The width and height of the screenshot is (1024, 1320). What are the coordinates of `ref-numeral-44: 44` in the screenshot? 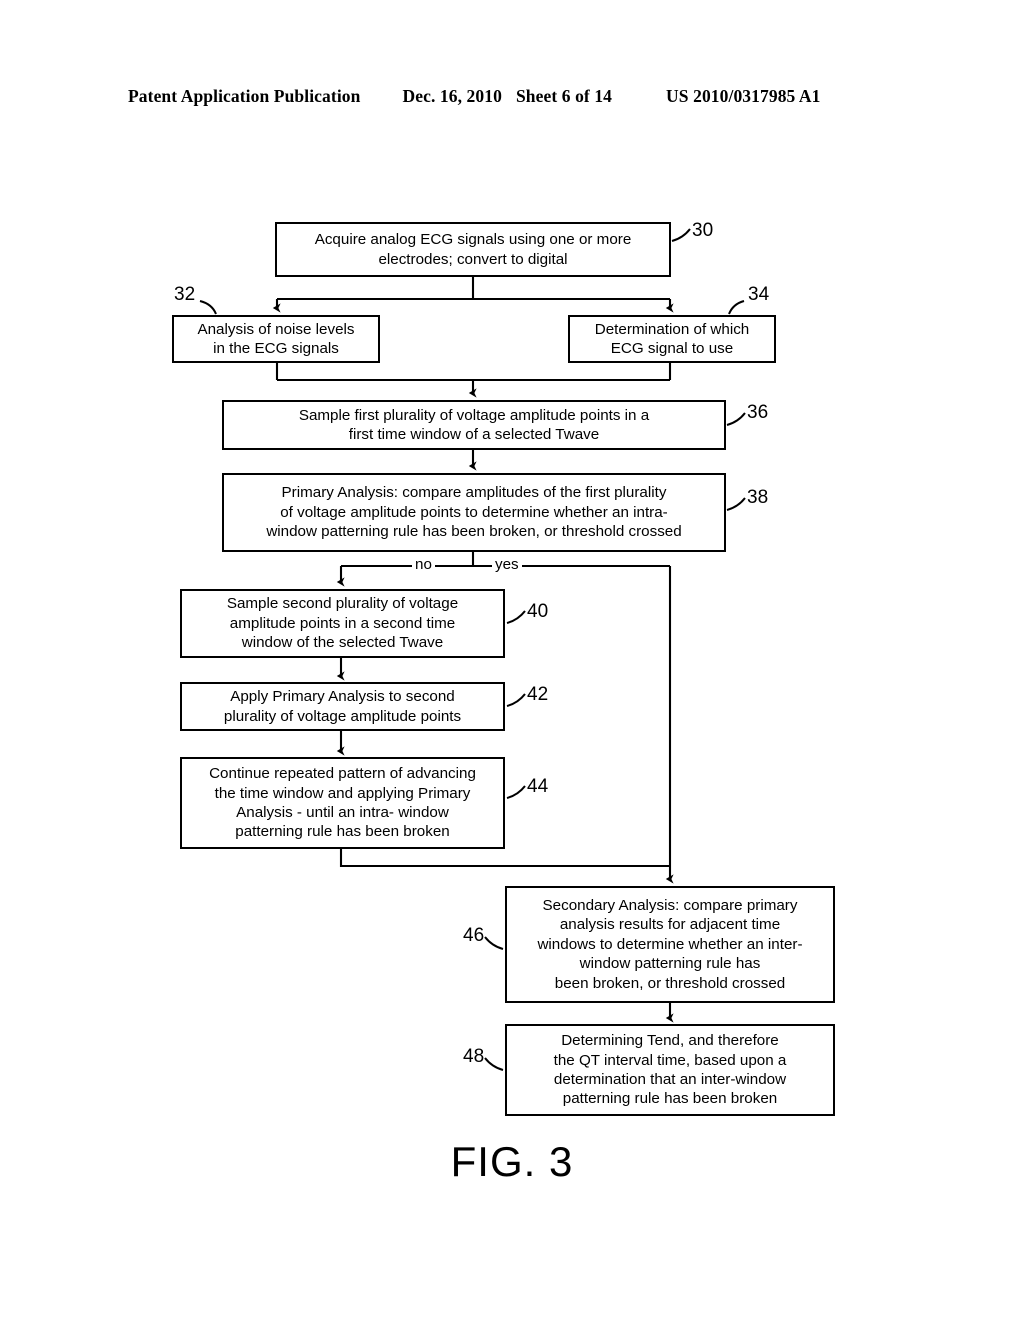 It's located at (538, 786).